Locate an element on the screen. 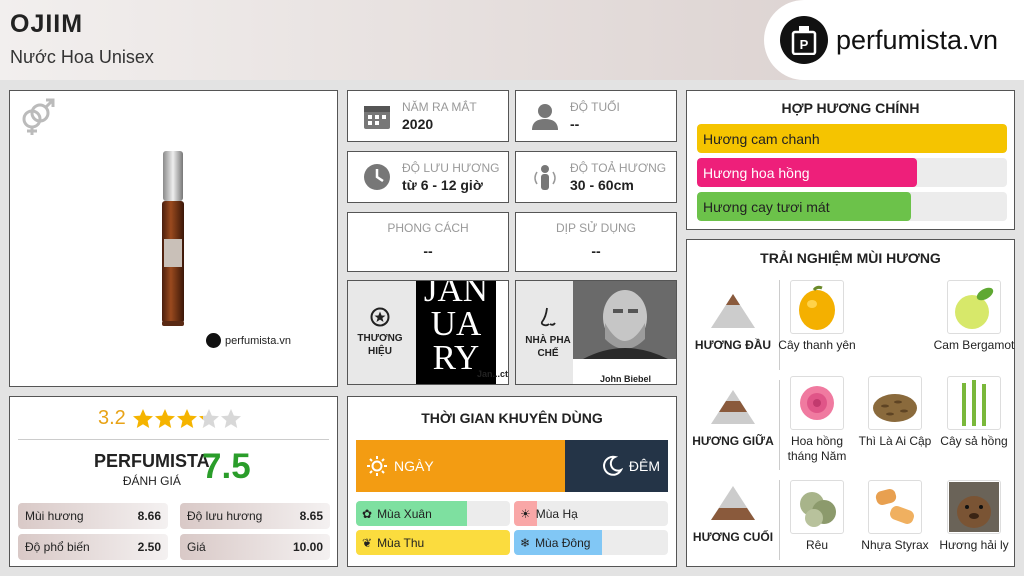 The width and height of the screenshot is (1024, 576). note-label: Cam Bergamot is located at coordinates (974, 345).